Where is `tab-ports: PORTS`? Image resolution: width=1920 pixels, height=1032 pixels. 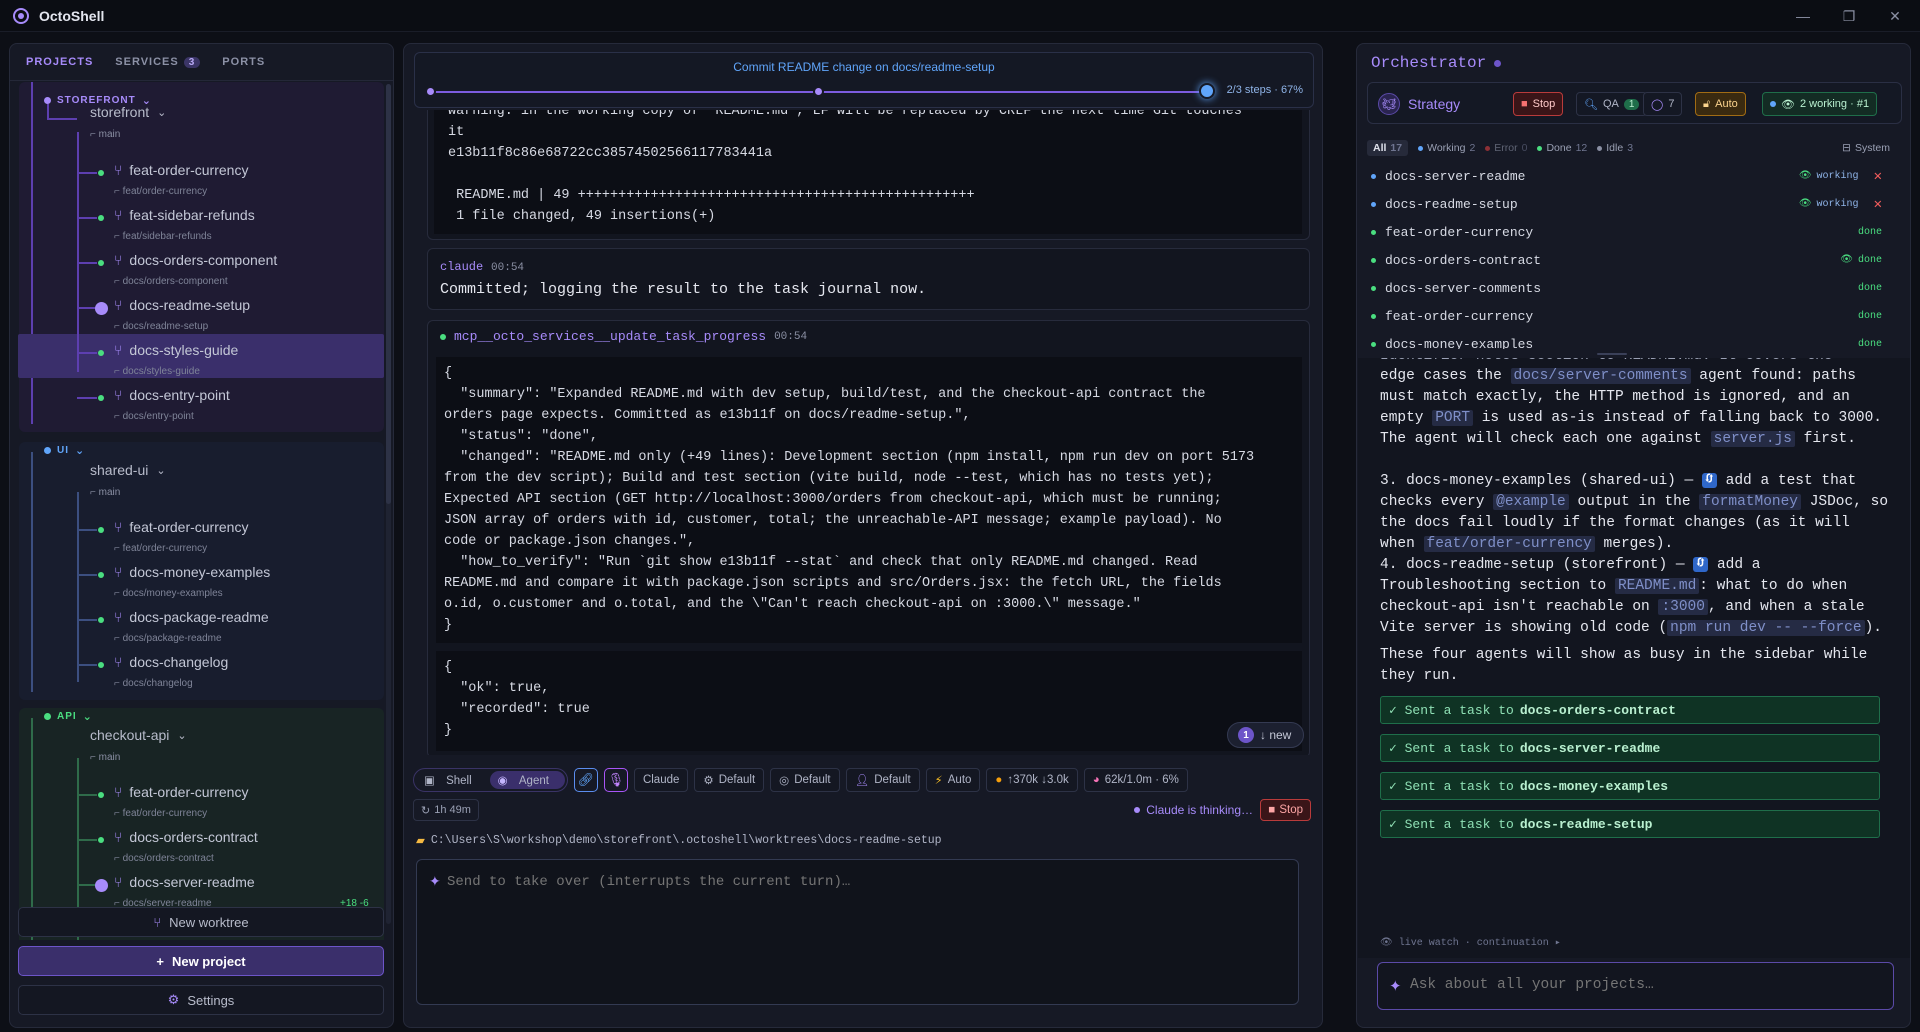
tab-ports: PORTS is located at coordinates (243, 62).